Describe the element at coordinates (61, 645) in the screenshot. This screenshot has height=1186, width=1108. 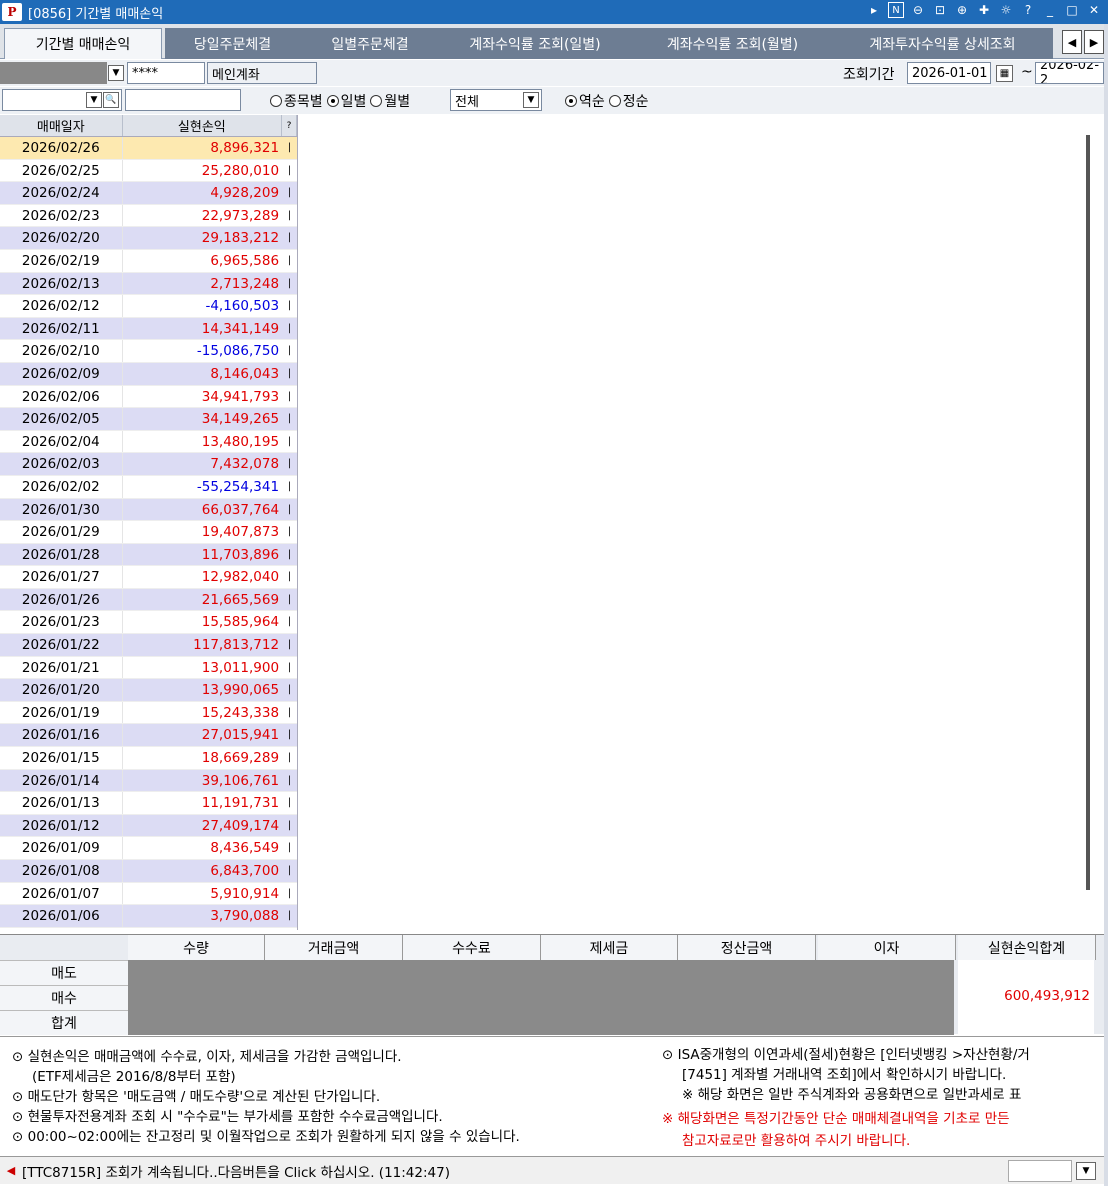
I see `trade-date-cell: 2026/01/22` at that location.